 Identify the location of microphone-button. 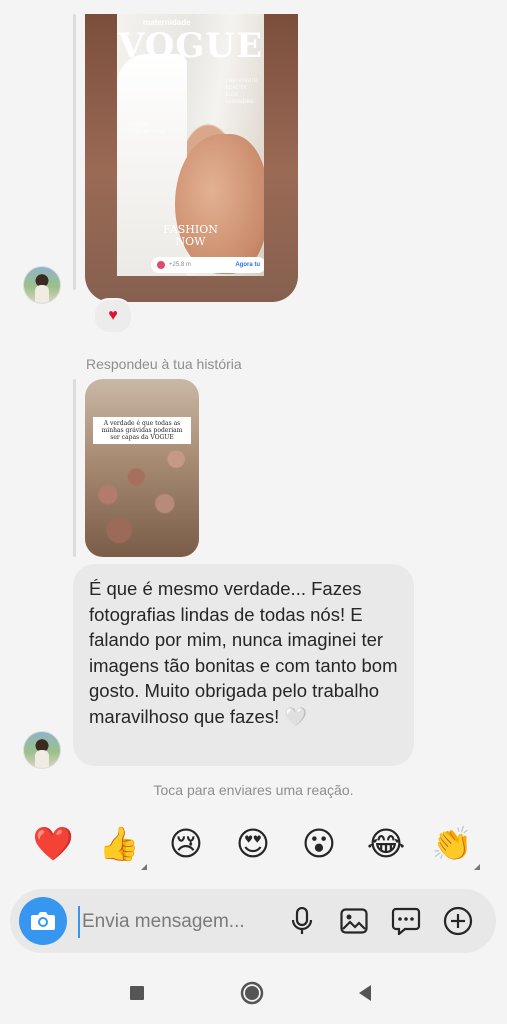
(302, 921).